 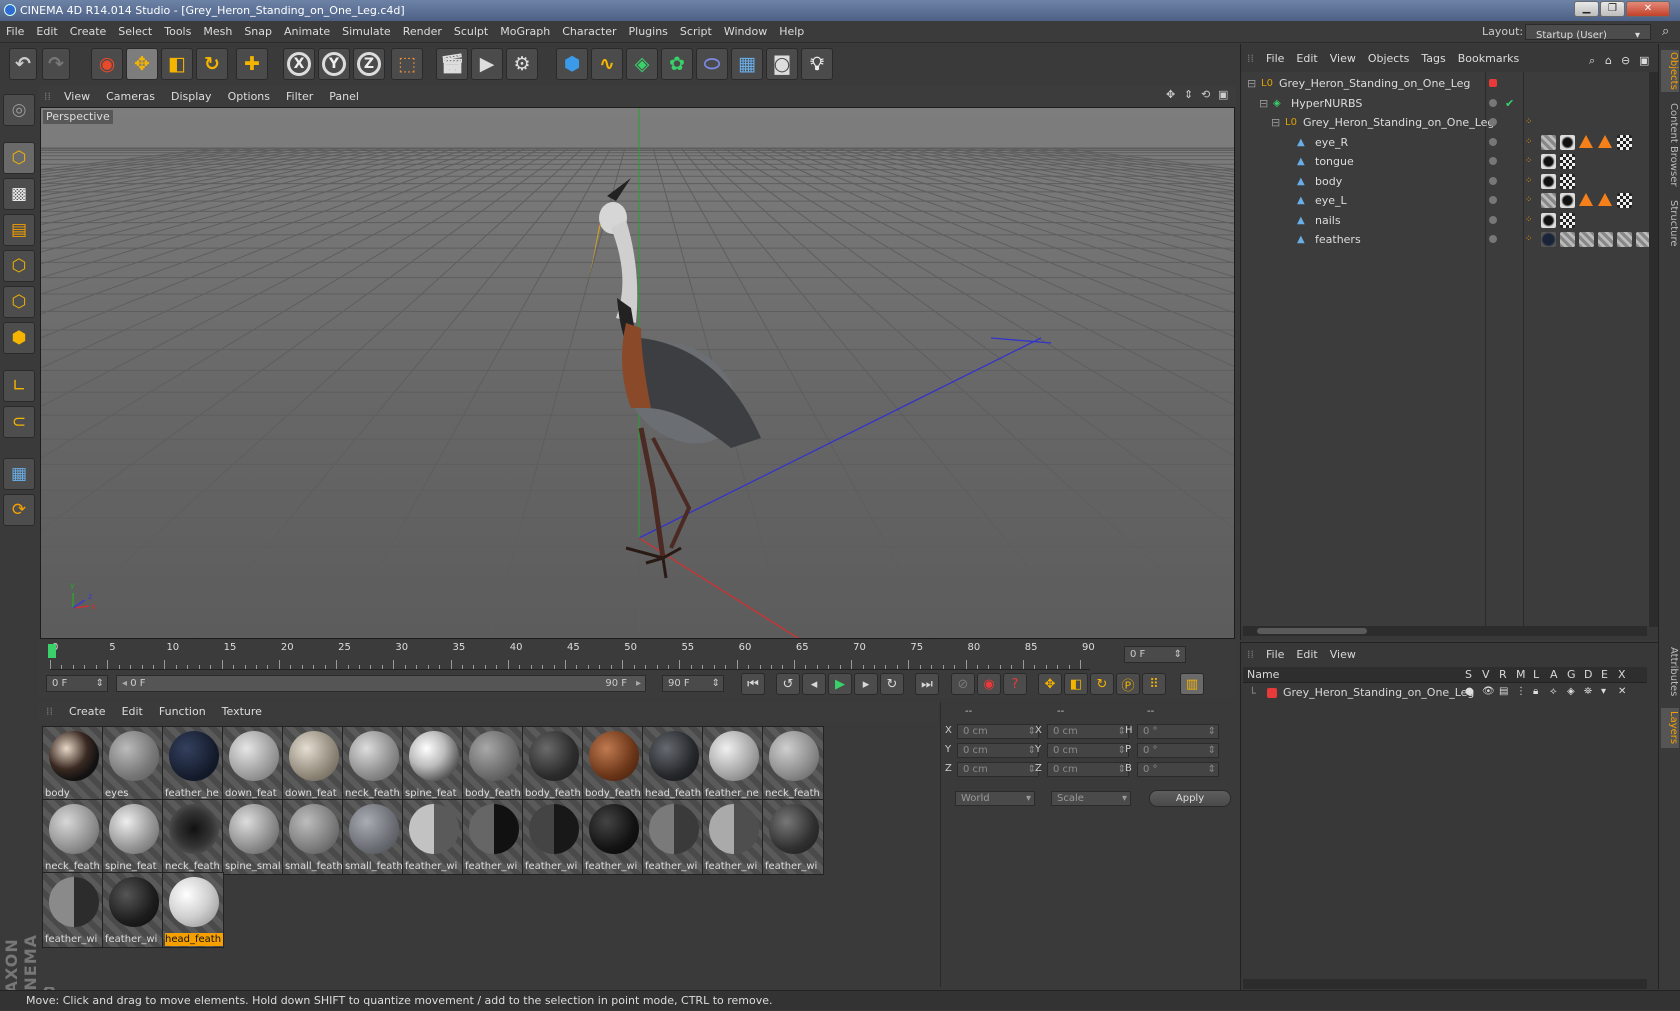 What do you see at coordinates (313, 764) in the screenshot?
I see `material-swatch: down_feat` at bounding box center [313, 764].